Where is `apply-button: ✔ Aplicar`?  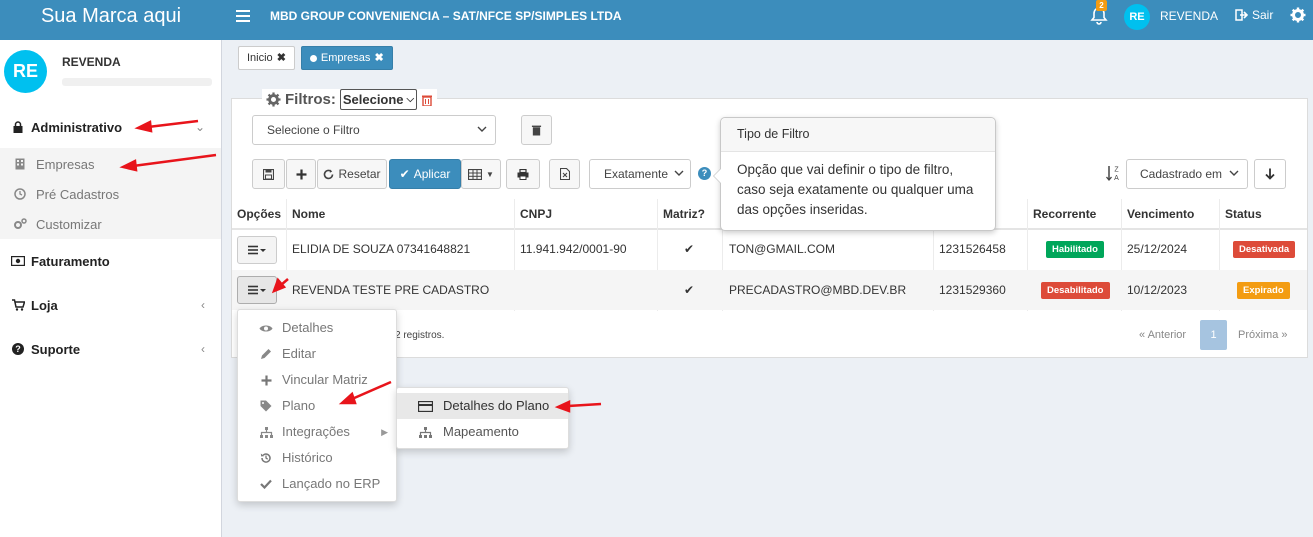
apply-button: ✔ Aplicar is located at coordinates (425, 174).